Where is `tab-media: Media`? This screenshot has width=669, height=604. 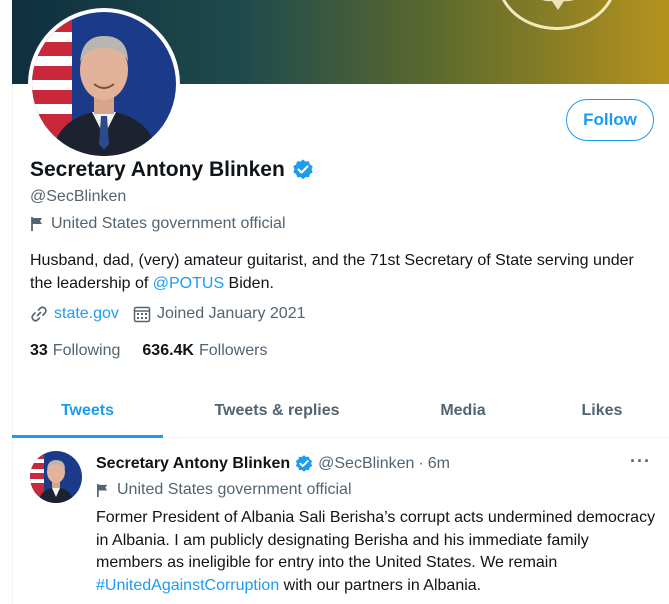 tab-media: Media is located at coordinates (463, 410).